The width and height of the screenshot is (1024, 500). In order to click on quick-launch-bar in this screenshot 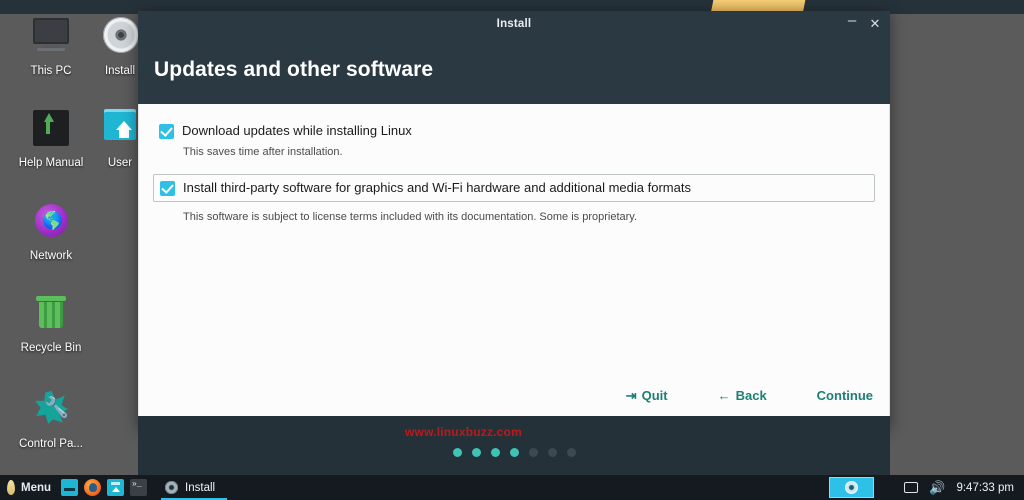, I will do `click(103, 487)`.